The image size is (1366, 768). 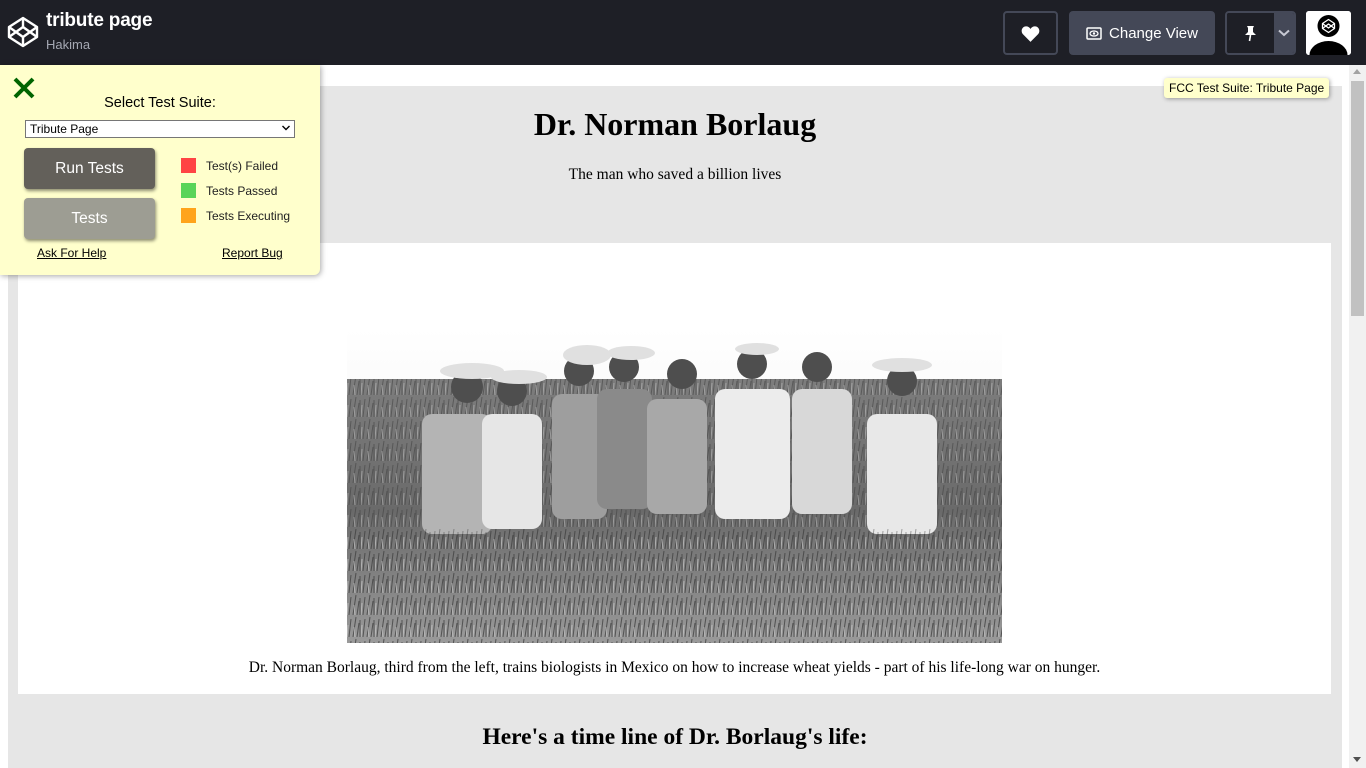 I want to click on legend-failed-label: Test(s) Failed, so click(x=242, y=165).